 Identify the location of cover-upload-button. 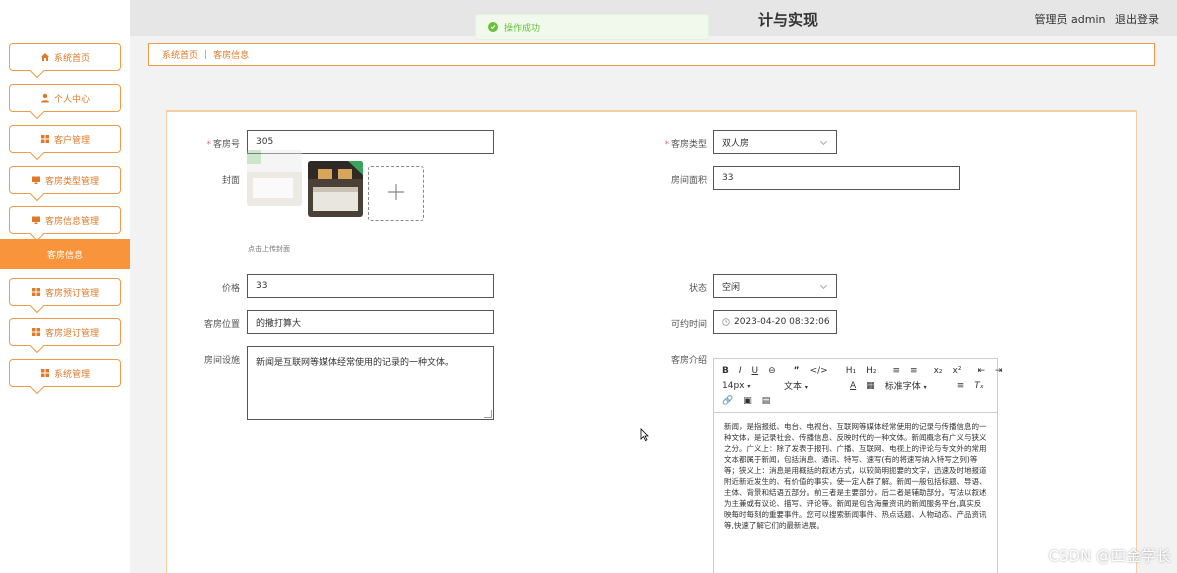
(396, 193).